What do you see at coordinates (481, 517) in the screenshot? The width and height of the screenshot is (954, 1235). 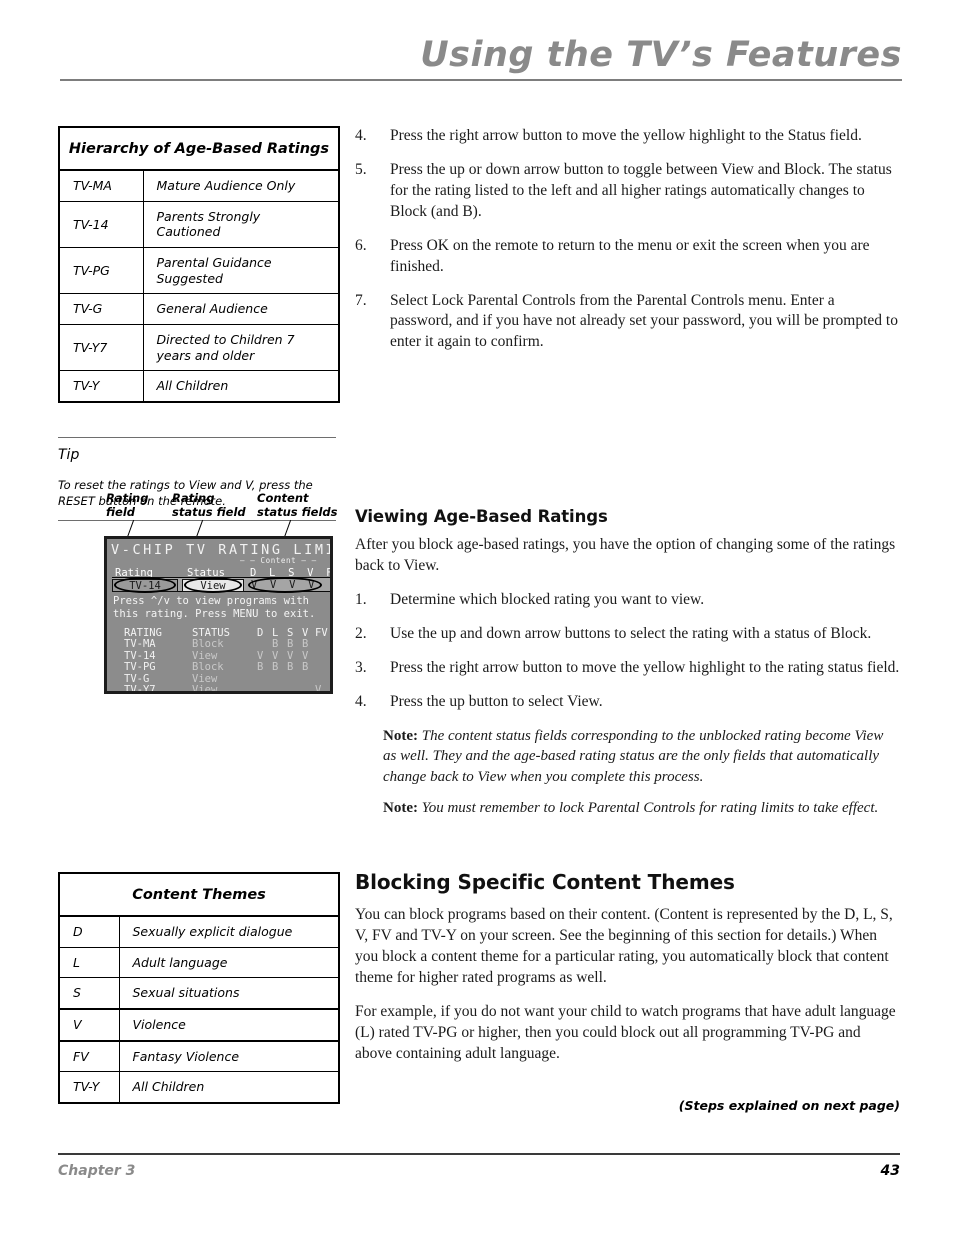 I see `viewing-section-heading: Viewing Age-Based Ratings` at bounding box center [481, 517].